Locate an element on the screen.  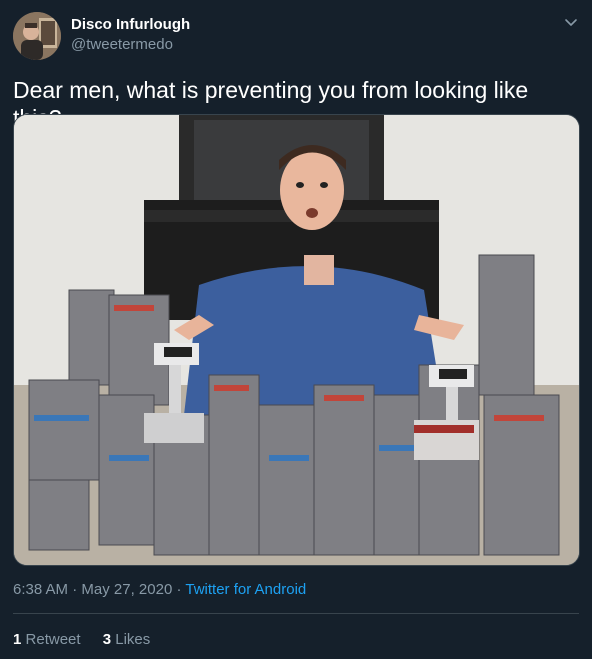
tweet-time: 6:38 AM is located at coordinates (40, 589).